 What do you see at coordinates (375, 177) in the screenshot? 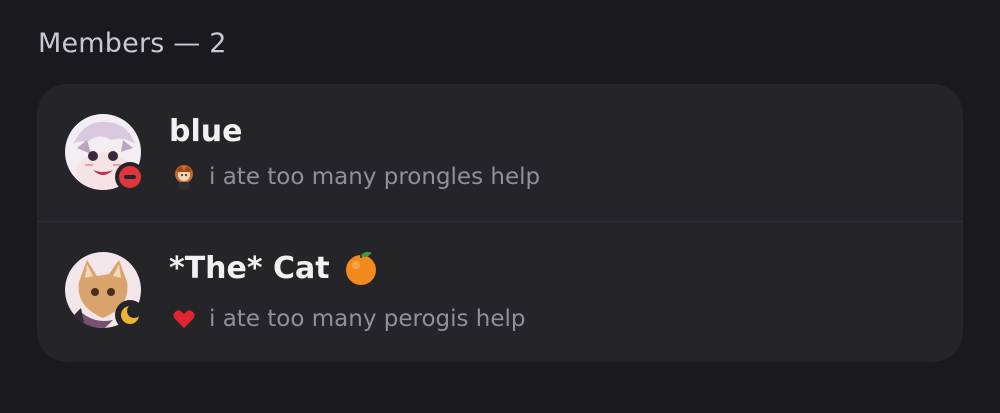
I see `member-status-text: i ate too many prongles help` at bounding box center [375, 177].